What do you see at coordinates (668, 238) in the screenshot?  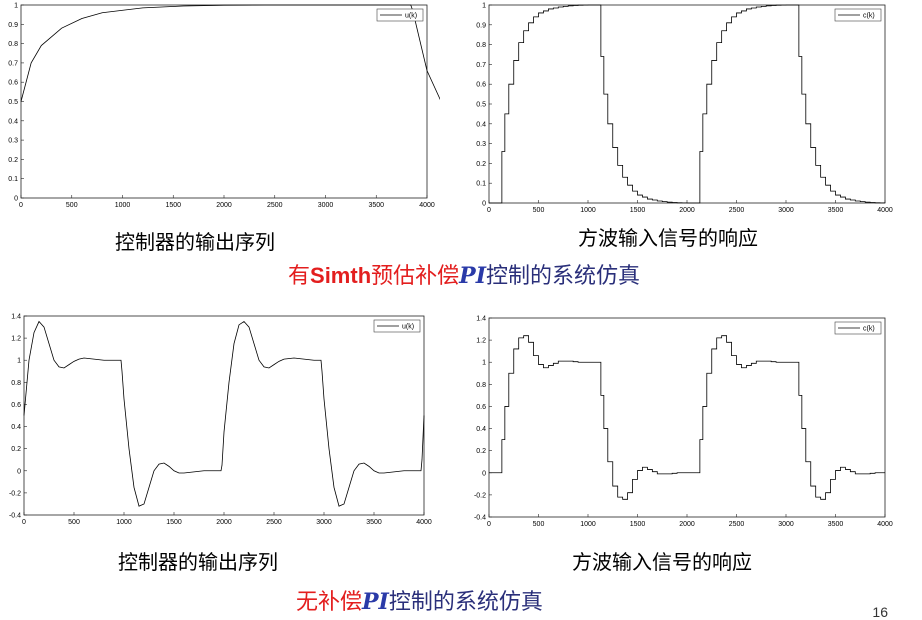 I see `caption-top-right: 方波输入信号的响应` at bounding box center [668, 238].